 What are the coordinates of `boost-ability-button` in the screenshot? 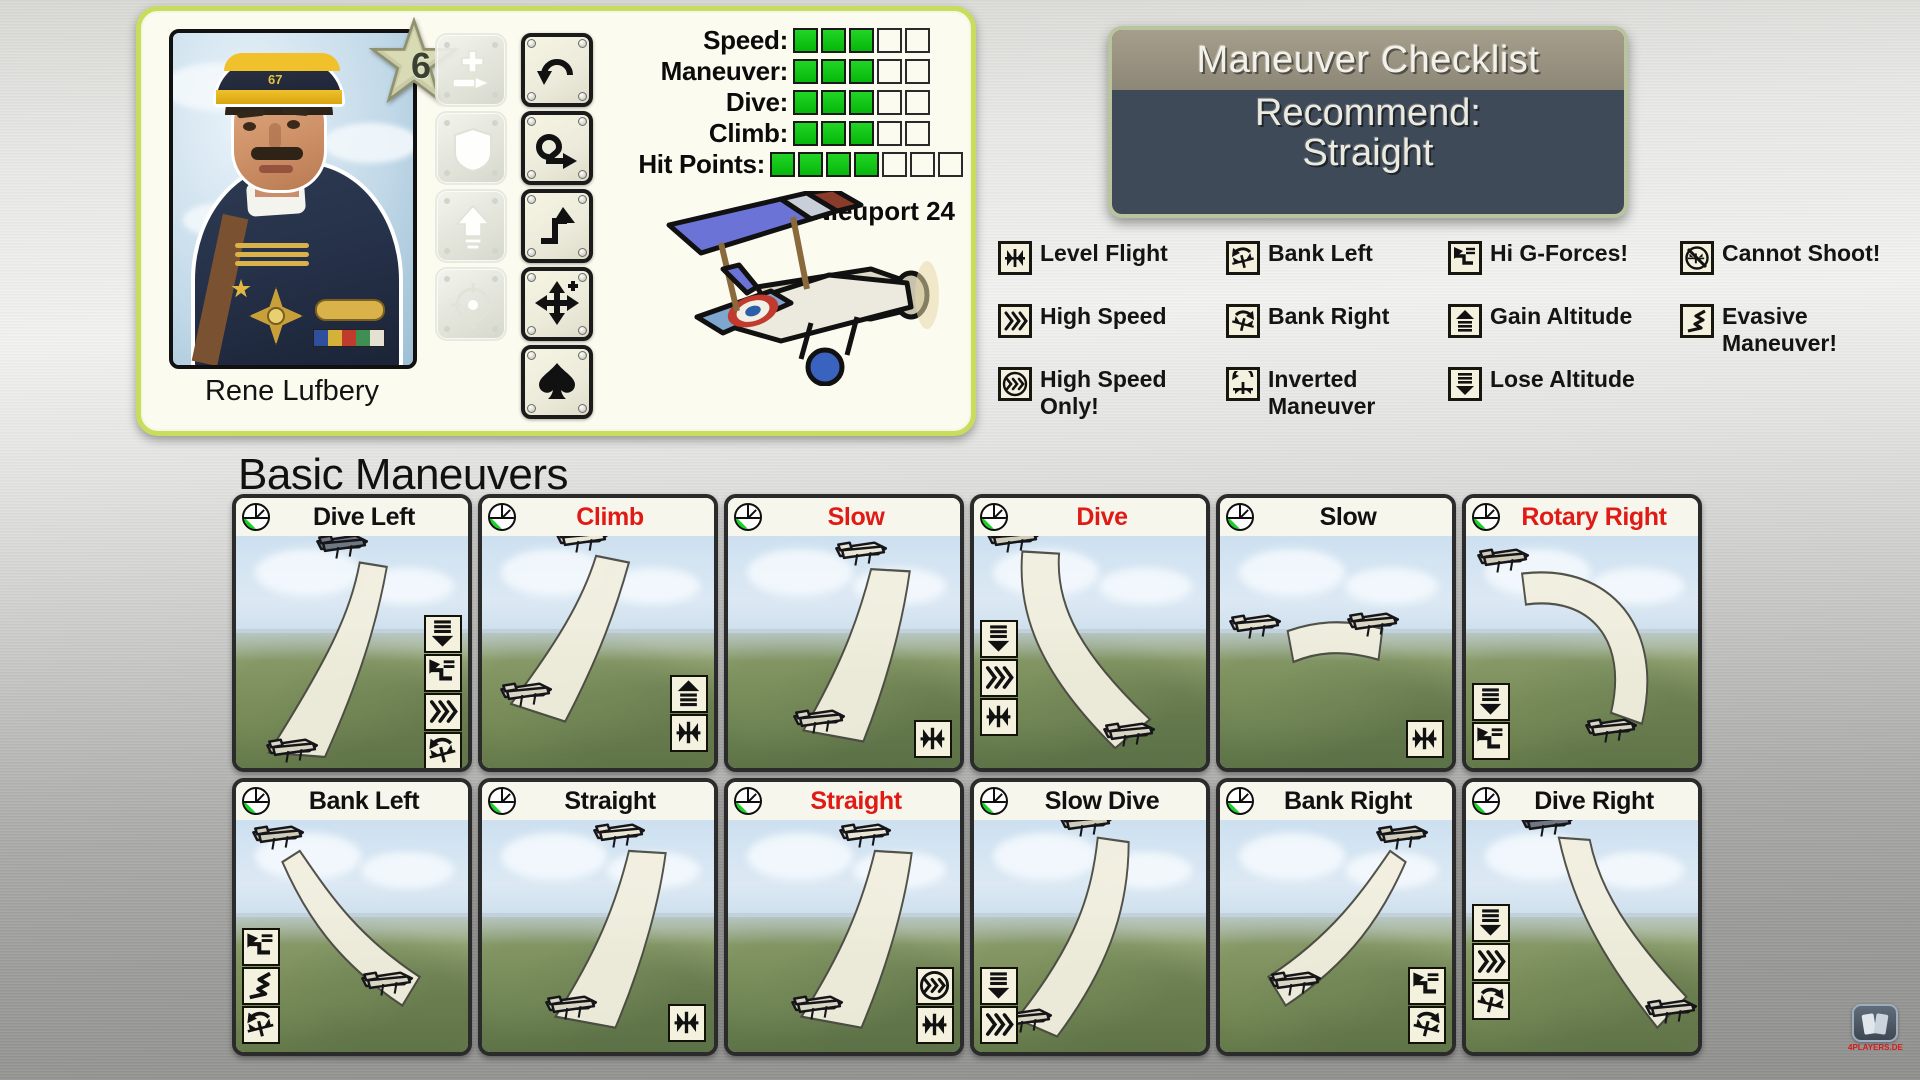 It's located at (471, 226).